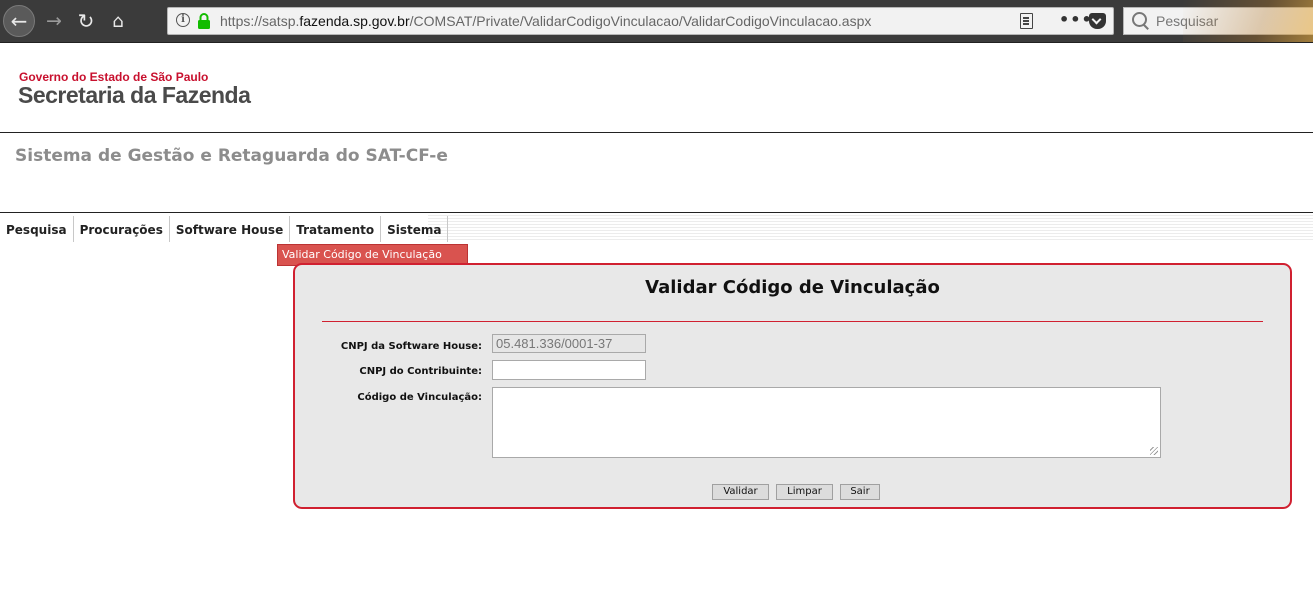  Describe the element at coordinates (1097, 21) in the screenshot. I see `pocket-icon` at that location.